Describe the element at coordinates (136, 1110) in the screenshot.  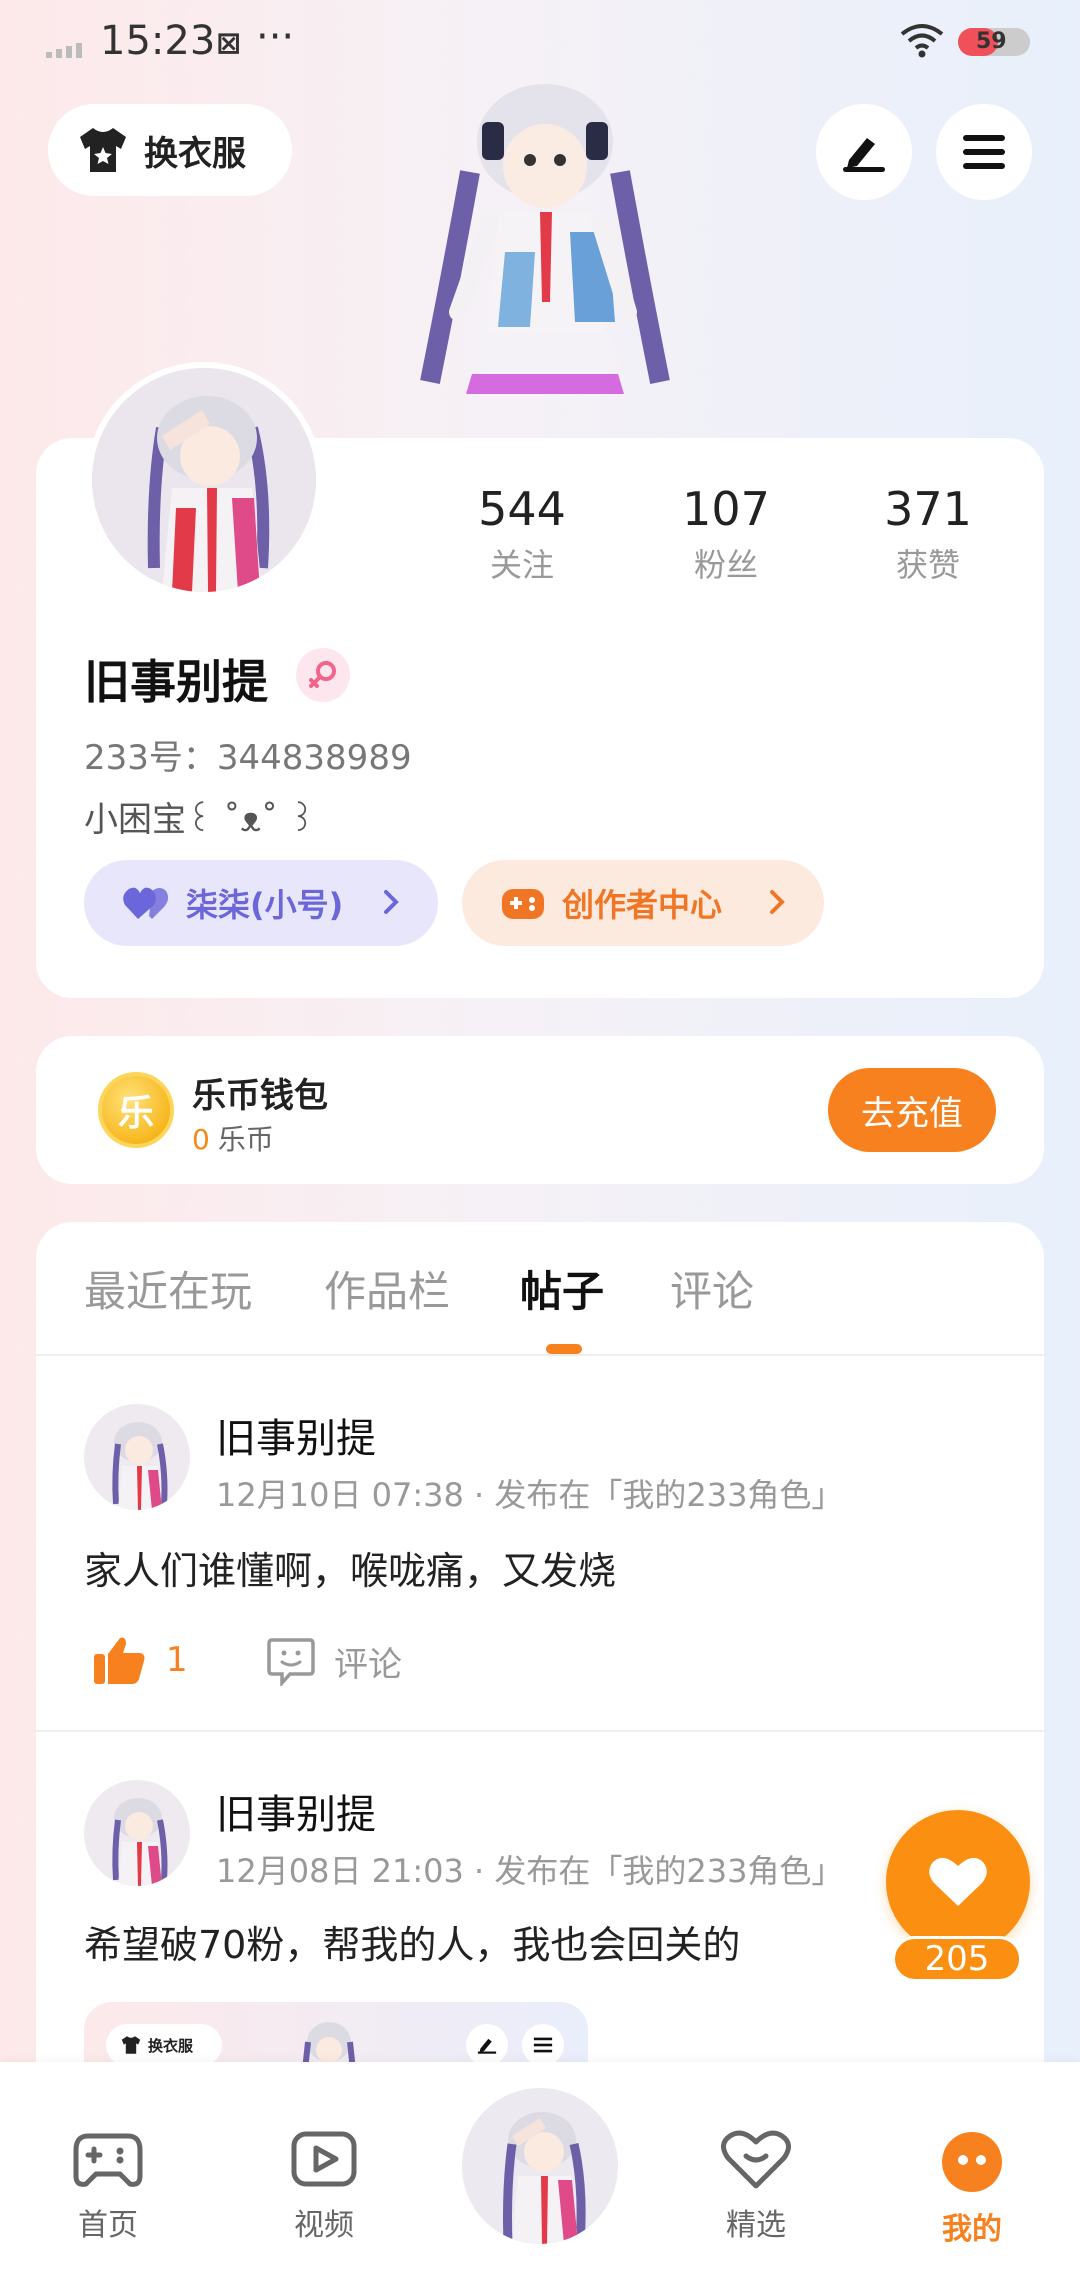
I see `coin-icon: 乐` at that location.